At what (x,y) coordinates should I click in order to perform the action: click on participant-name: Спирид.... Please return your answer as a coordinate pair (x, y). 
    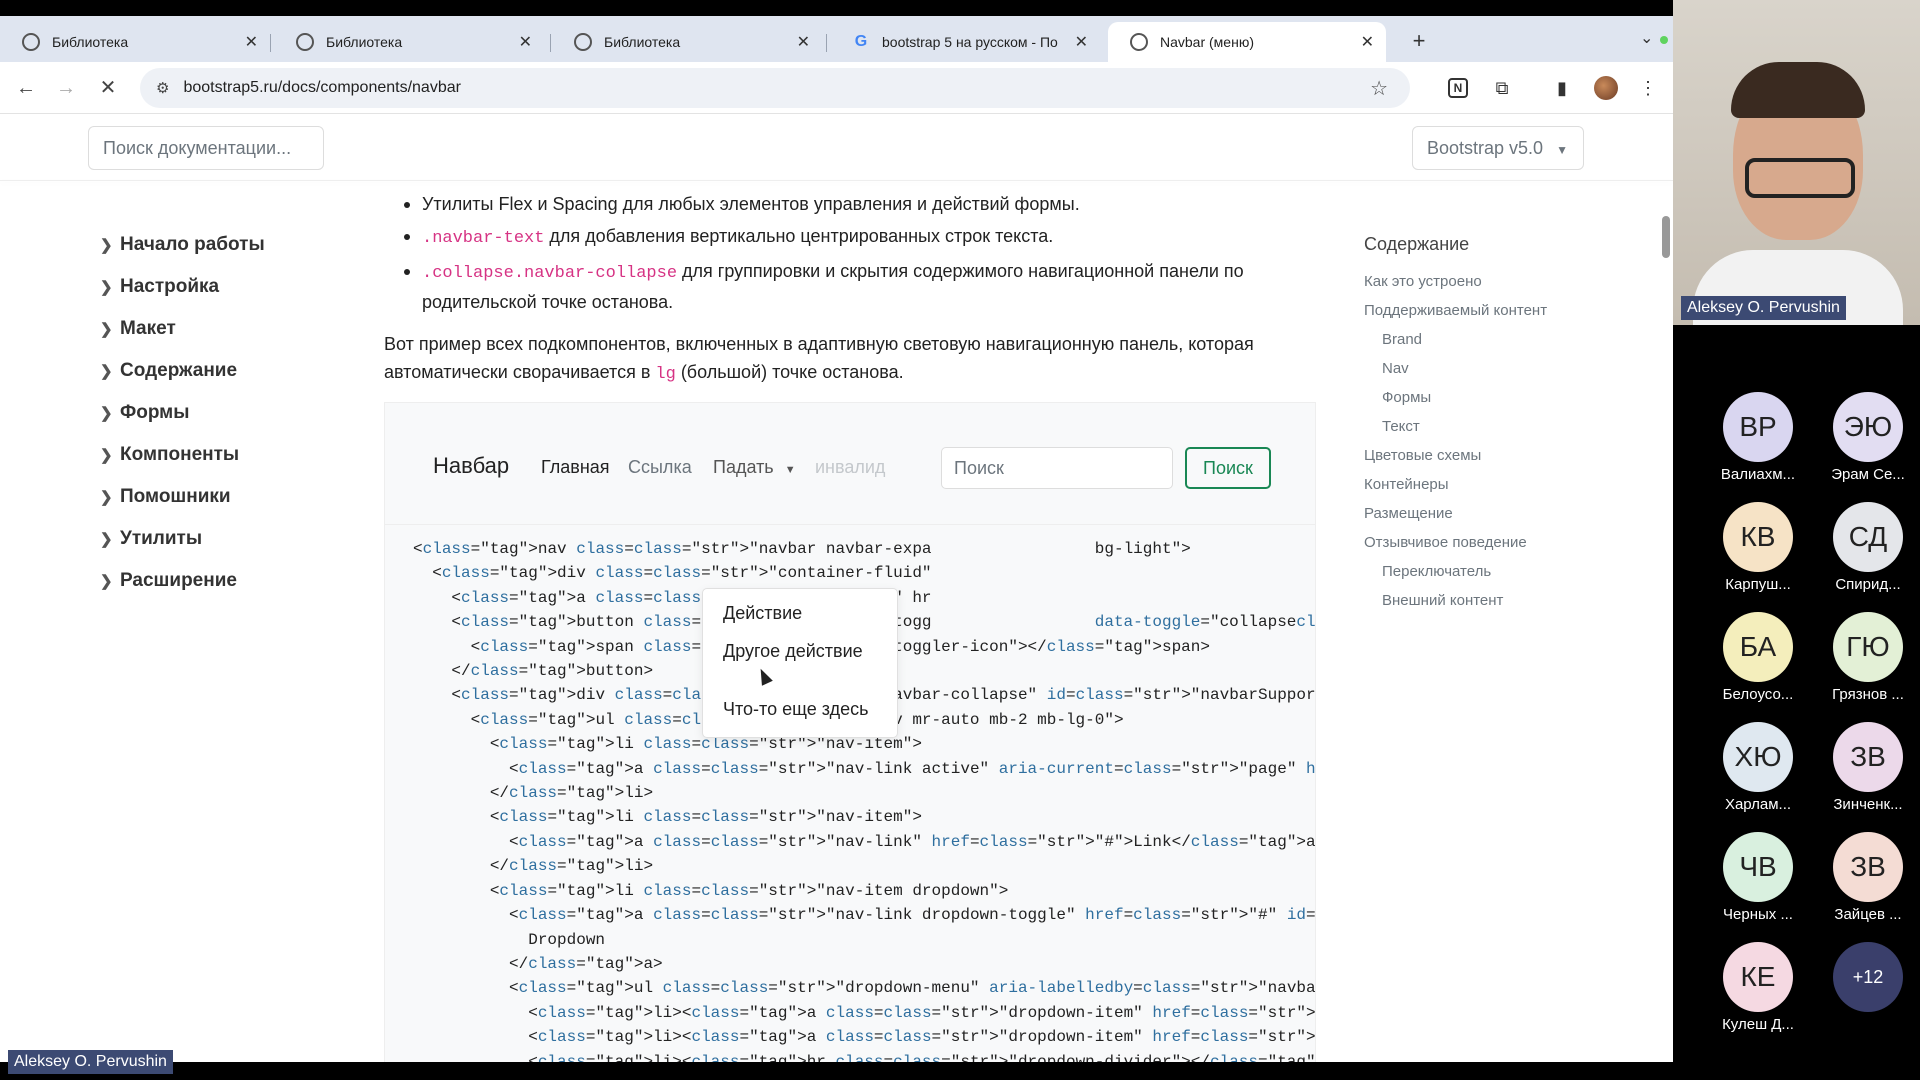
    Looking at the image, I should click on (1868, 584).